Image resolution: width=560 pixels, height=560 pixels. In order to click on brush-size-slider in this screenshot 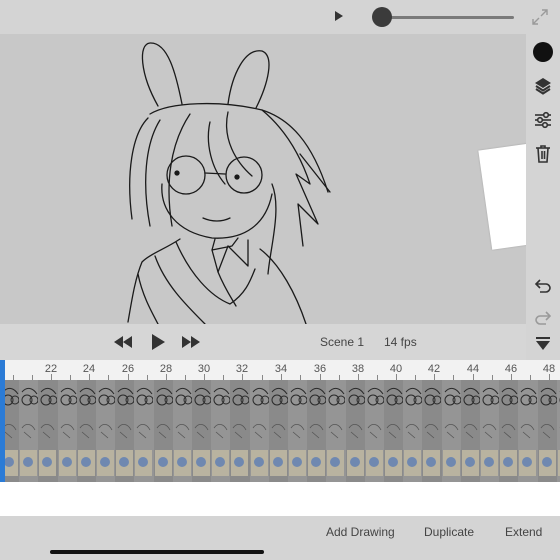, I will do `click(447, 17)`.